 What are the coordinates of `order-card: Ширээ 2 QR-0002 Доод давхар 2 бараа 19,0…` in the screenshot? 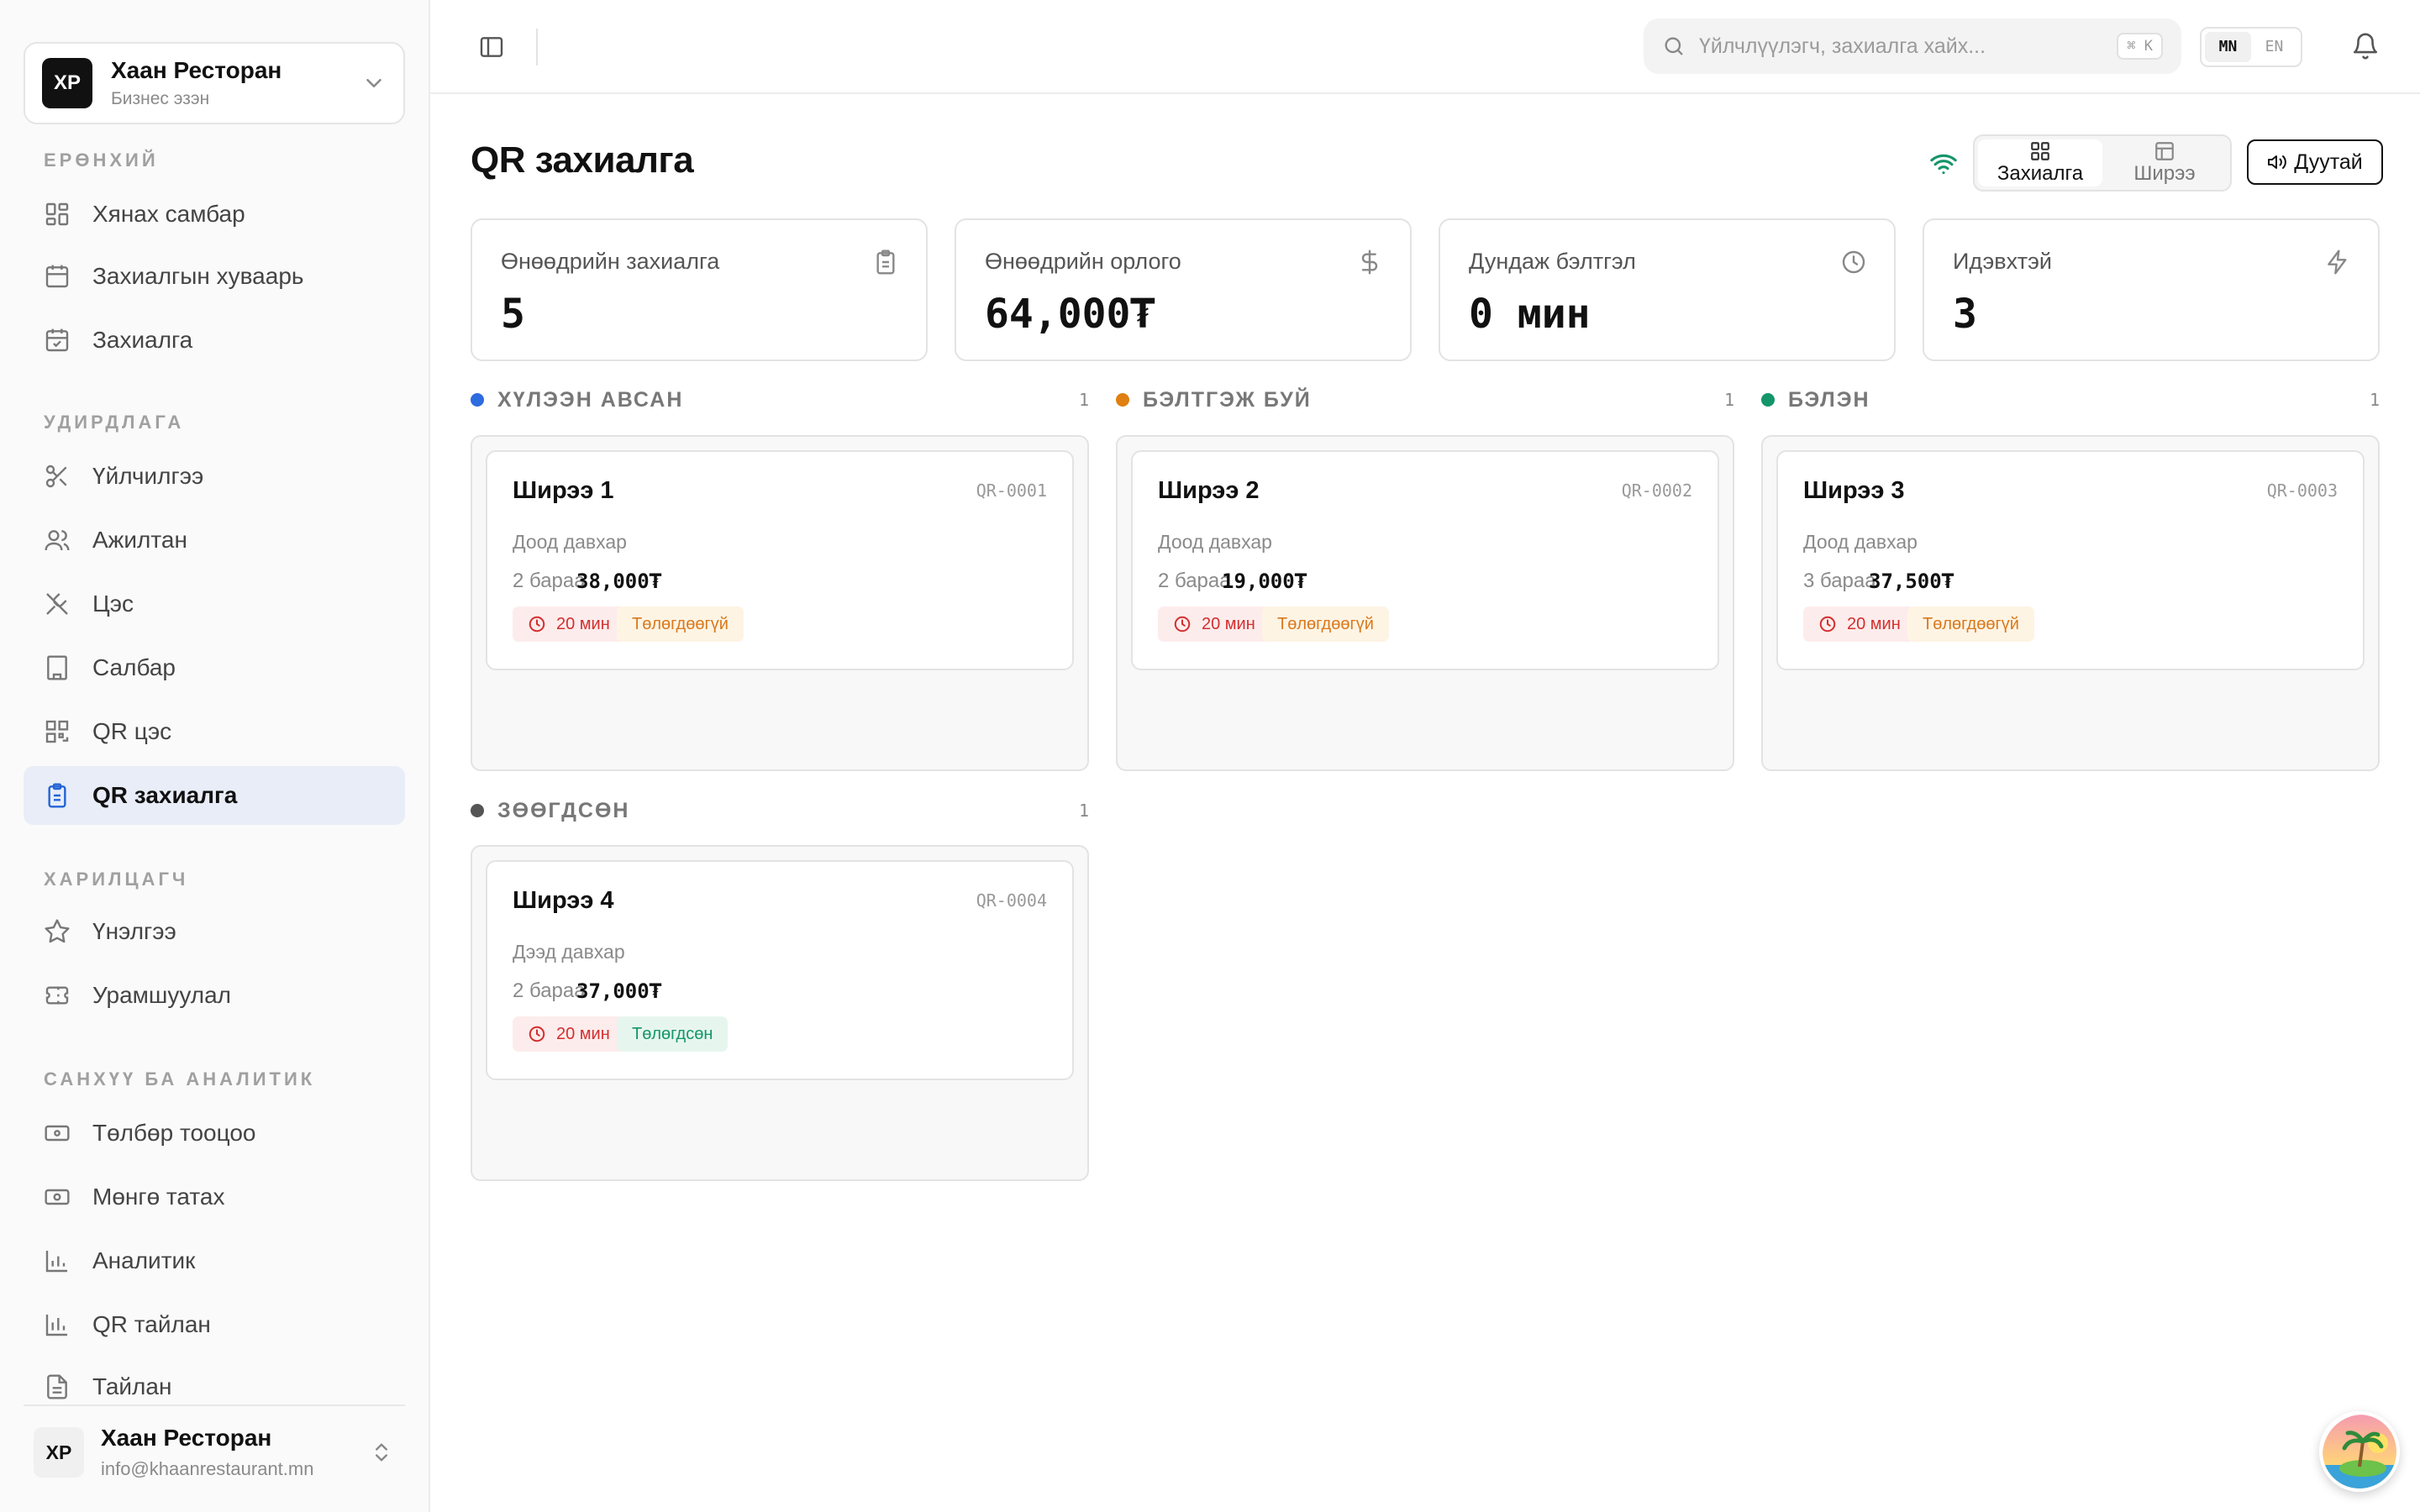 It's located at (1425, 560).